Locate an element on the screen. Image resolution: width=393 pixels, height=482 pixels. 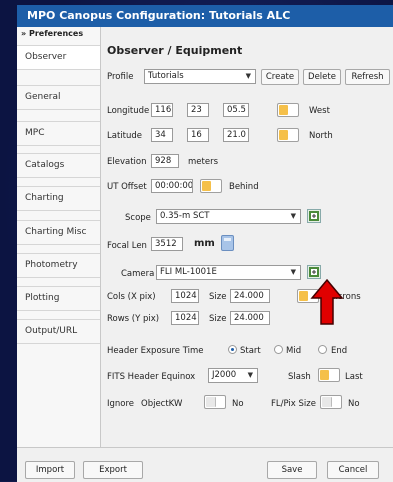
exposure-end-label: End is located at coordinates (339, 351).